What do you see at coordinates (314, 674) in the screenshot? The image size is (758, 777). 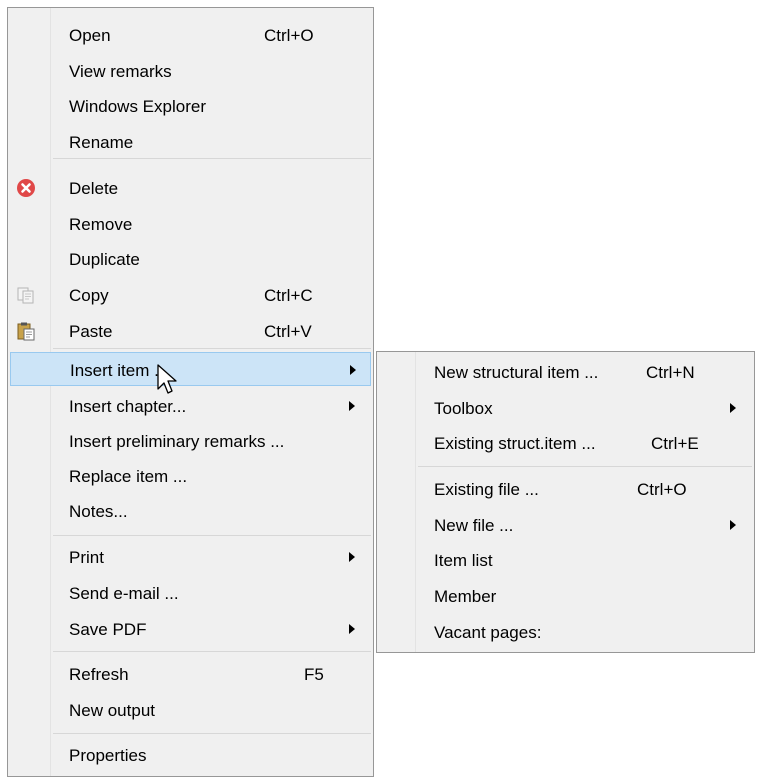 I see `menu-item-shortcut: F5` at bounding box center [314, 674].